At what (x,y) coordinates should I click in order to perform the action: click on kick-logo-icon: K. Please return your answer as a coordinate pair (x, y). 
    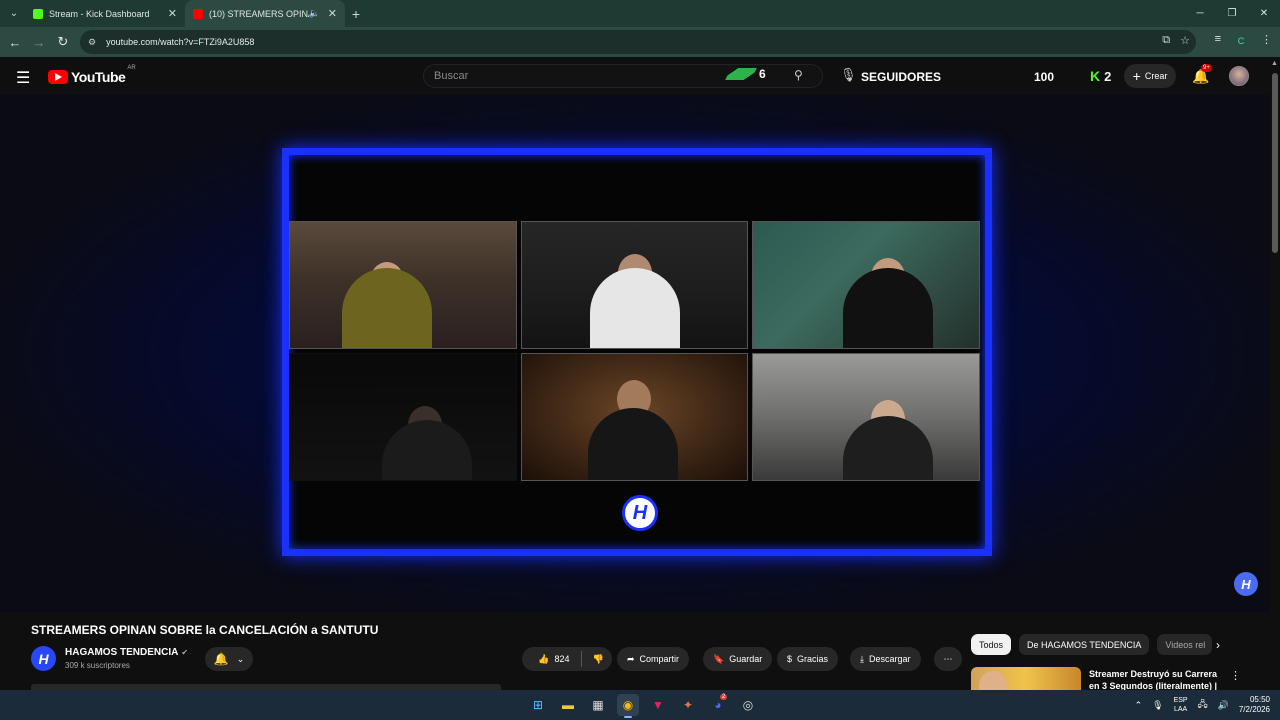
    Looking at the image, I should click on (1095, 76).